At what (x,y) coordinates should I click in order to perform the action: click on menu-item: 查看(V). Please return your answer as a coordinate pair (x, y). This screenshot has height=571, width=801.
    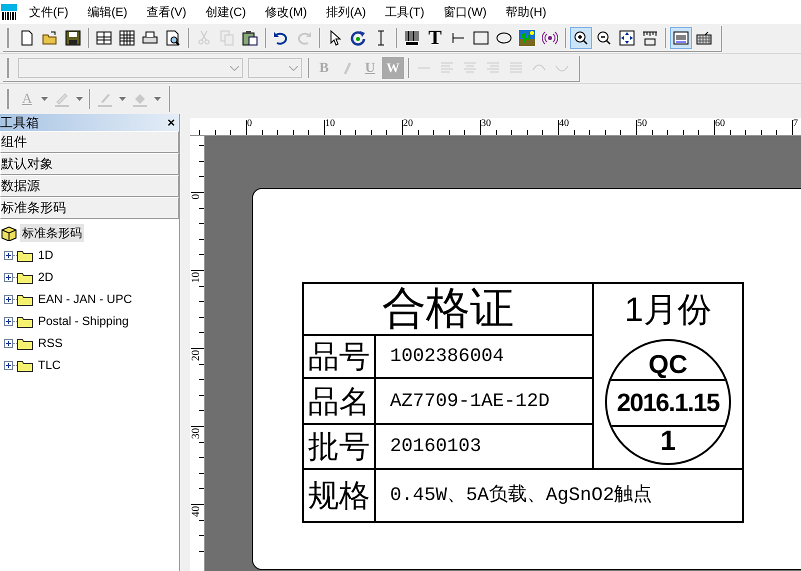
    Looking at the image, I should click on (166, 12).